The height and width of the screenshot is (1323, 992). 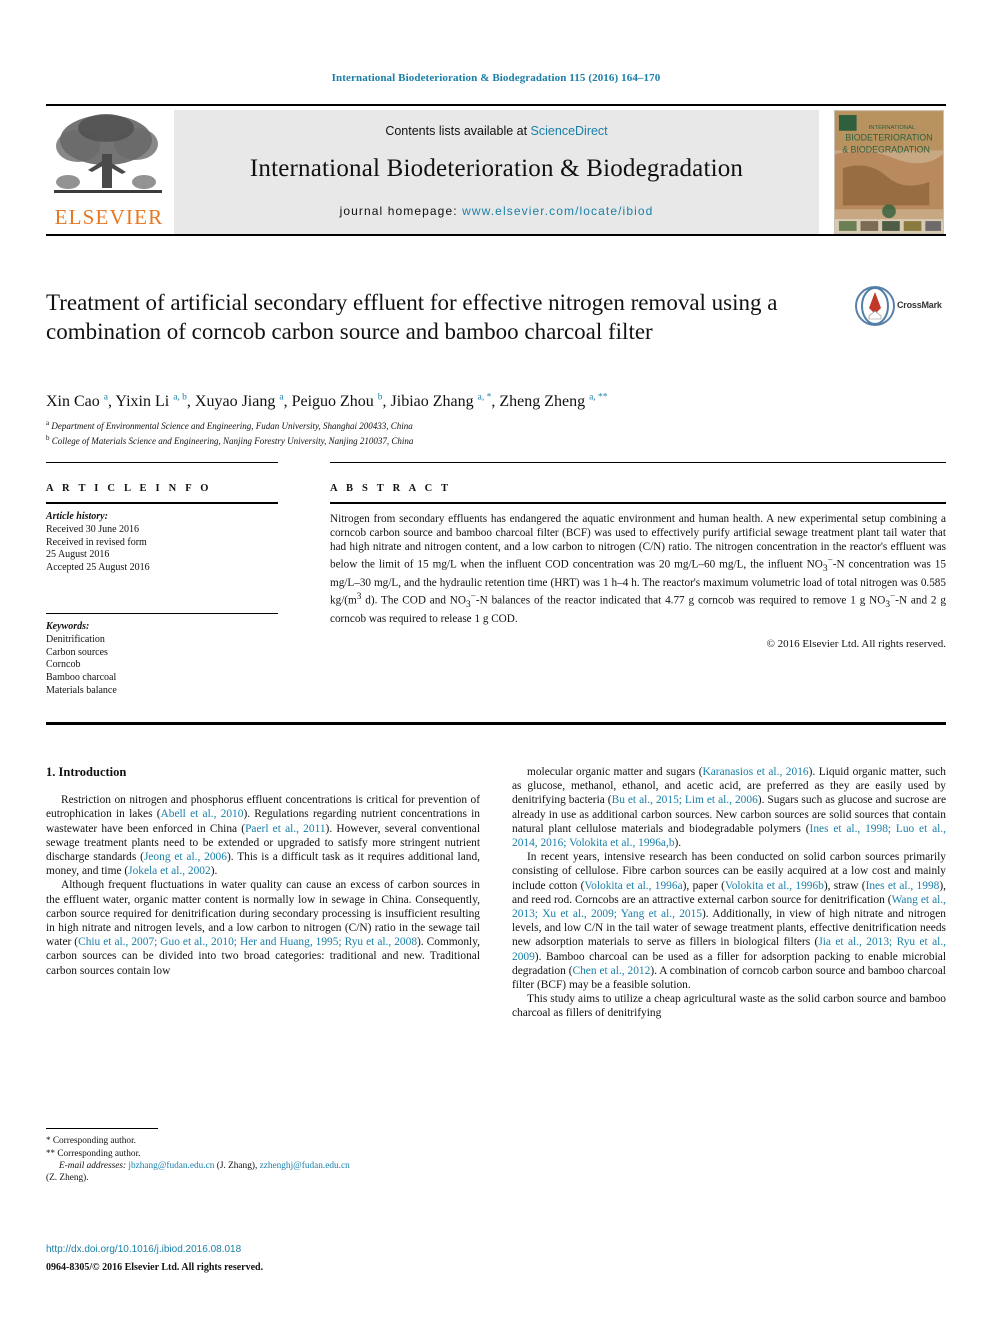 I want to click on homepage-prefix: journal homepage:, so click(x=401, y=211).